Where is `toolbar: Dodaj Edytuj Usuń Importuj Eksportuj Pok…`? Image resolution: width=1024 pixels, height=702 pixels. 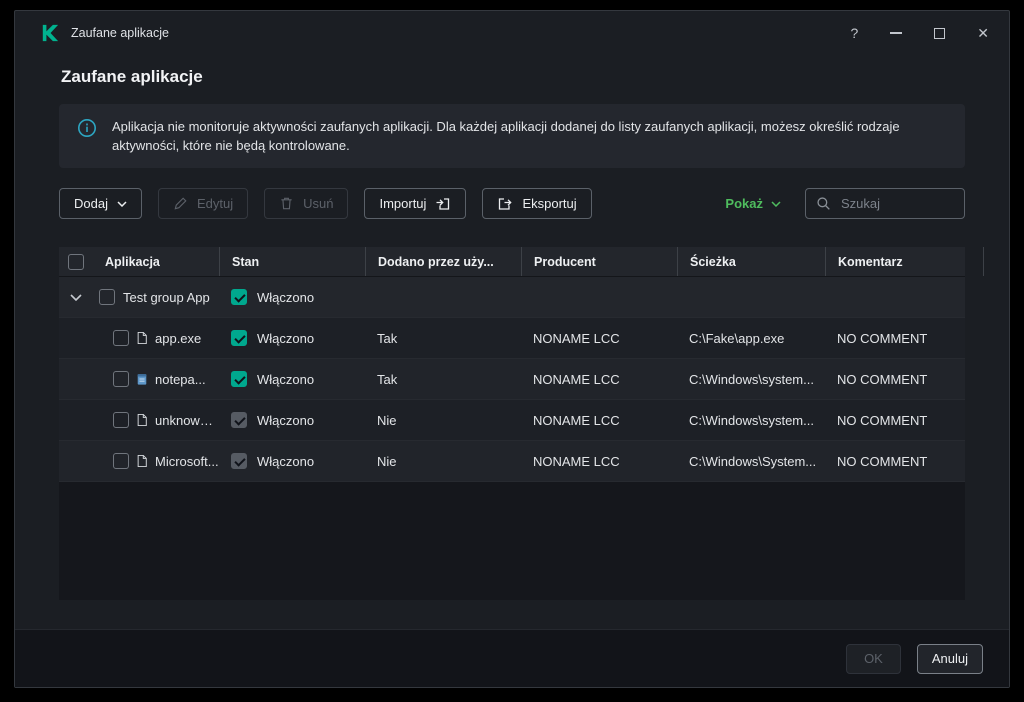 toolbar: Dodaj Edytuj Usuń Importuj Eksportuj Pok… is located at coordinates (512, 203).